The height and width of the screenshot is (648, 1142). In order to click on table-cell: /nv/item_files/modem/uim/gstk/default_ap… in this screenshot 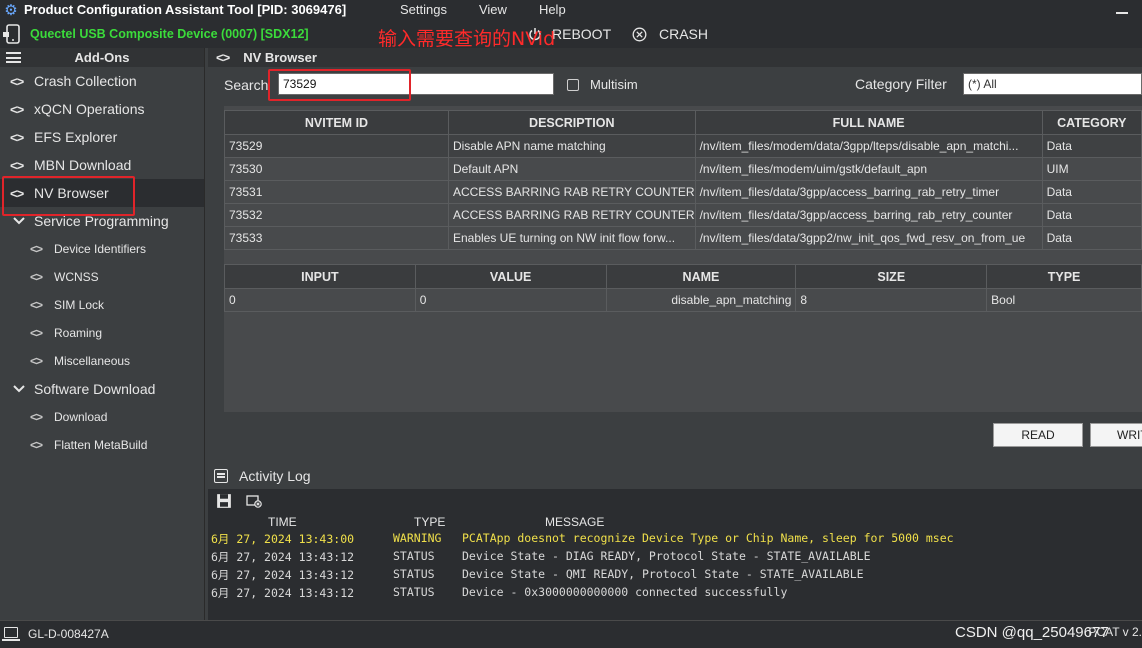, I will do `click(868, 169)`.